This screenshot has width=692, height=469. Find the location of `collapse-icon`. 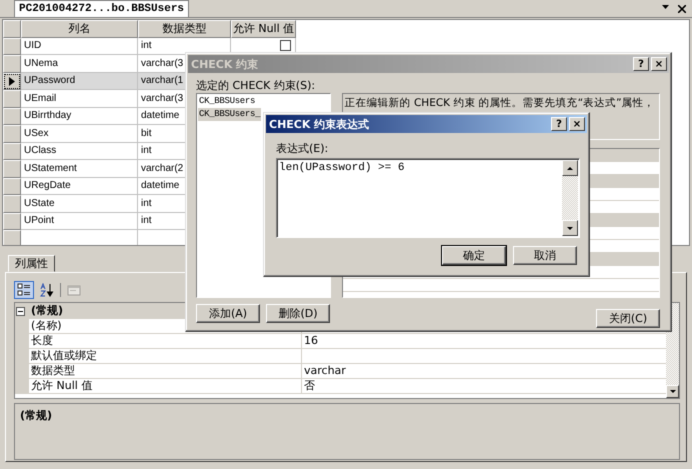

collapse-icon is located at coordinates (20, 311).